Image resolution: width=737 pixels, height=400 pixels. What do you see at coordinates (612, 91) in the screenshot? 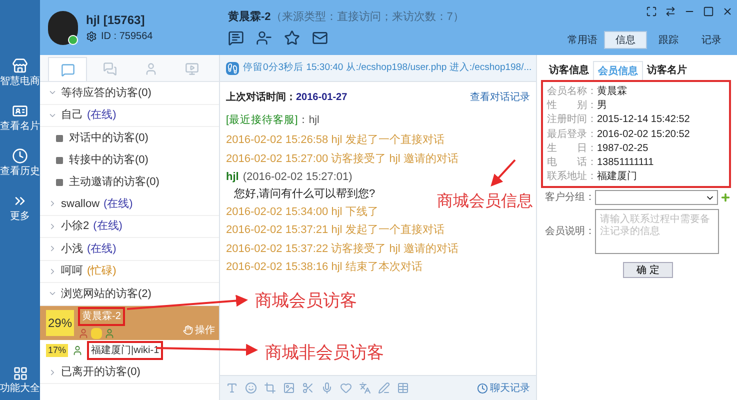
I see `field-value: 黄晨霖` at bounding box center [612, 91].